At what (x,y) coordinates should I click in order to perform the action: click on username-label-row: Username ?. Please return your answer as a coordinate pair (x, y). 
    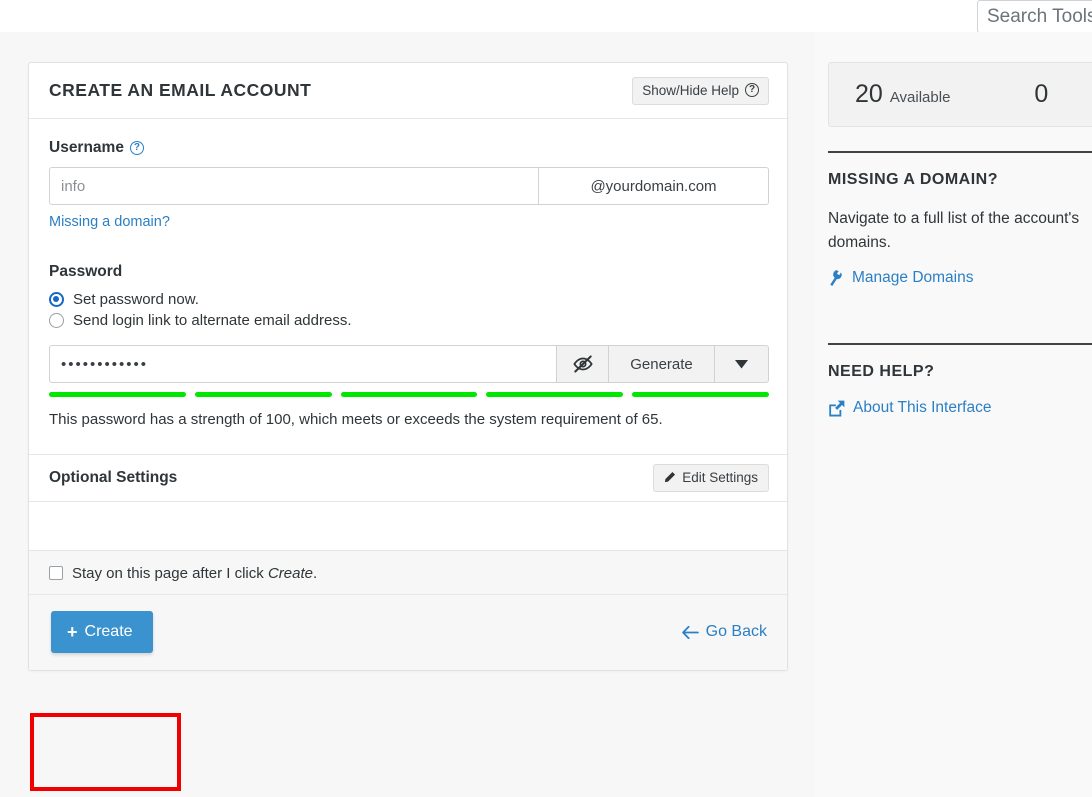
    Looking at the image, I should click on (408, 148).